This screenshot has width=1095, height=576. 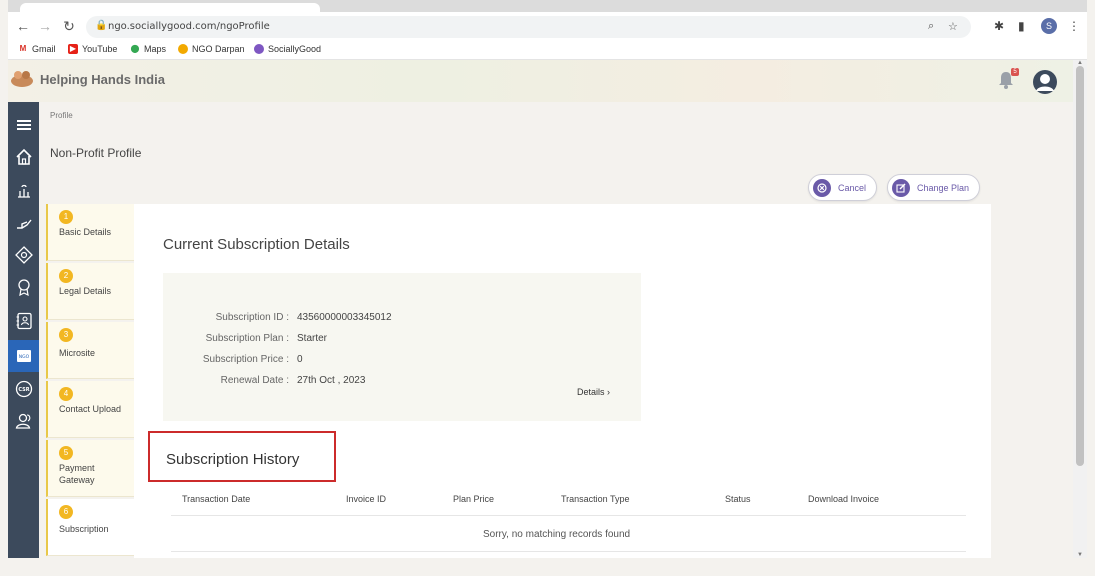 I want to click on cancel-label: Cancel, so click(x=852, y=187).